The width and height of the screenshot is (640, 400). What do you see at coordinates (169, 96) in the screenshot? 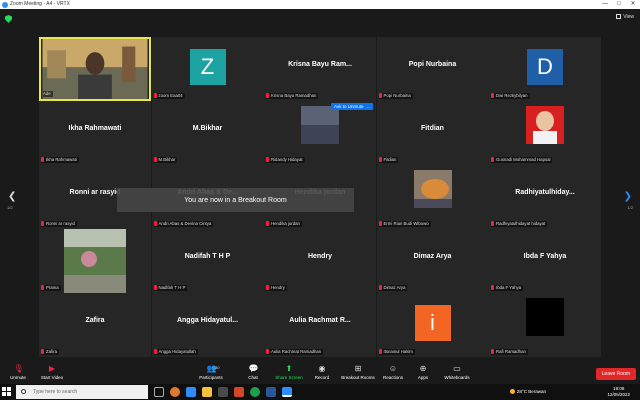
I see `participant-label: zoom Eaa04` at bounding box center [169, 96].